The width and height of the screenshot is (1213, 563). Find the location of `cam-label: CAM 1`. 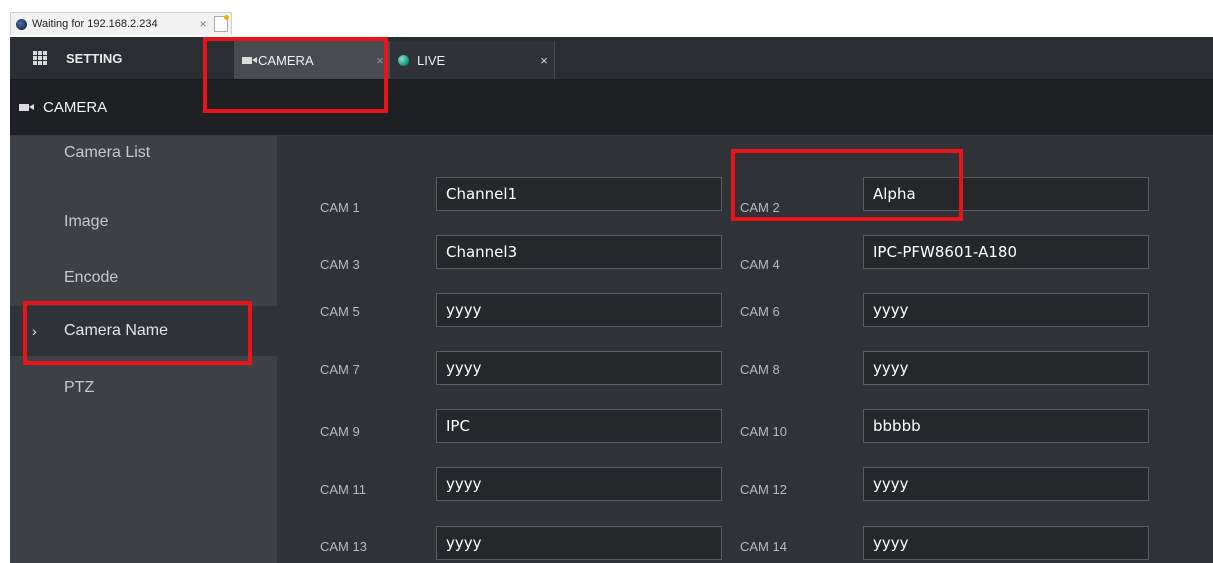

cam-label: CAM 1 is located at coordinates (340, 207).